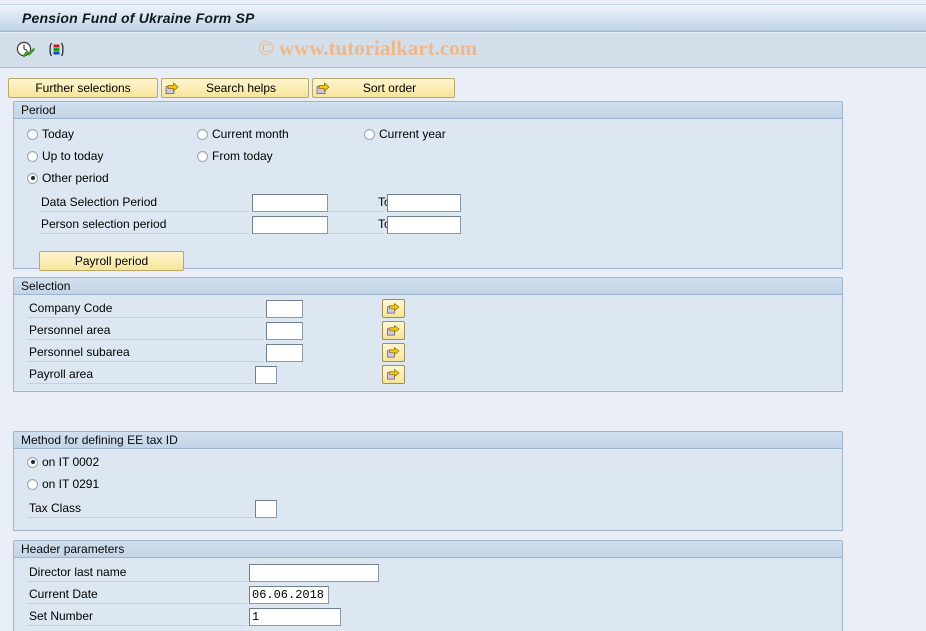 The image size is (926, 631). I want to click on radio-on-it-0002: on IT 0002, so click(63, 462).